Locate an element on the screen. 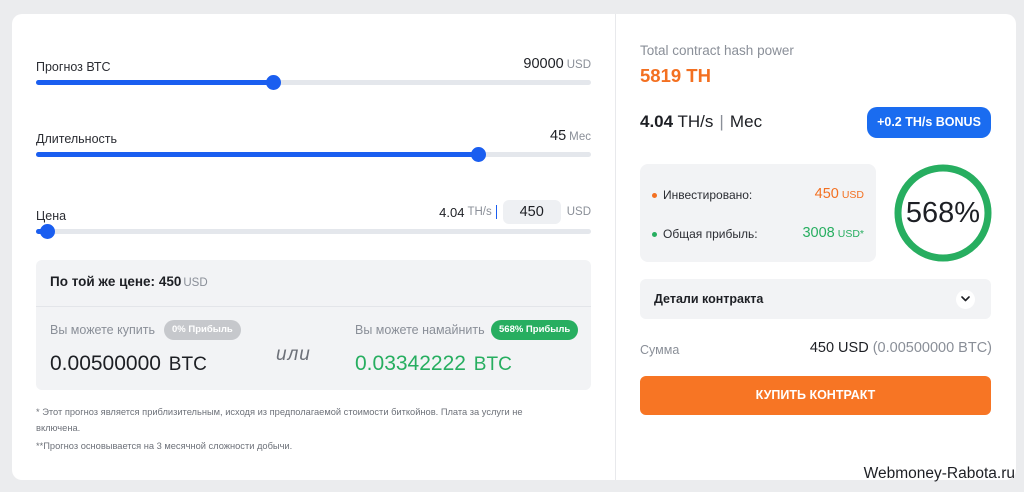 This screenshot has width=1024, height=492. duration-value: 45 Мес is located at coordinates (570, 136).